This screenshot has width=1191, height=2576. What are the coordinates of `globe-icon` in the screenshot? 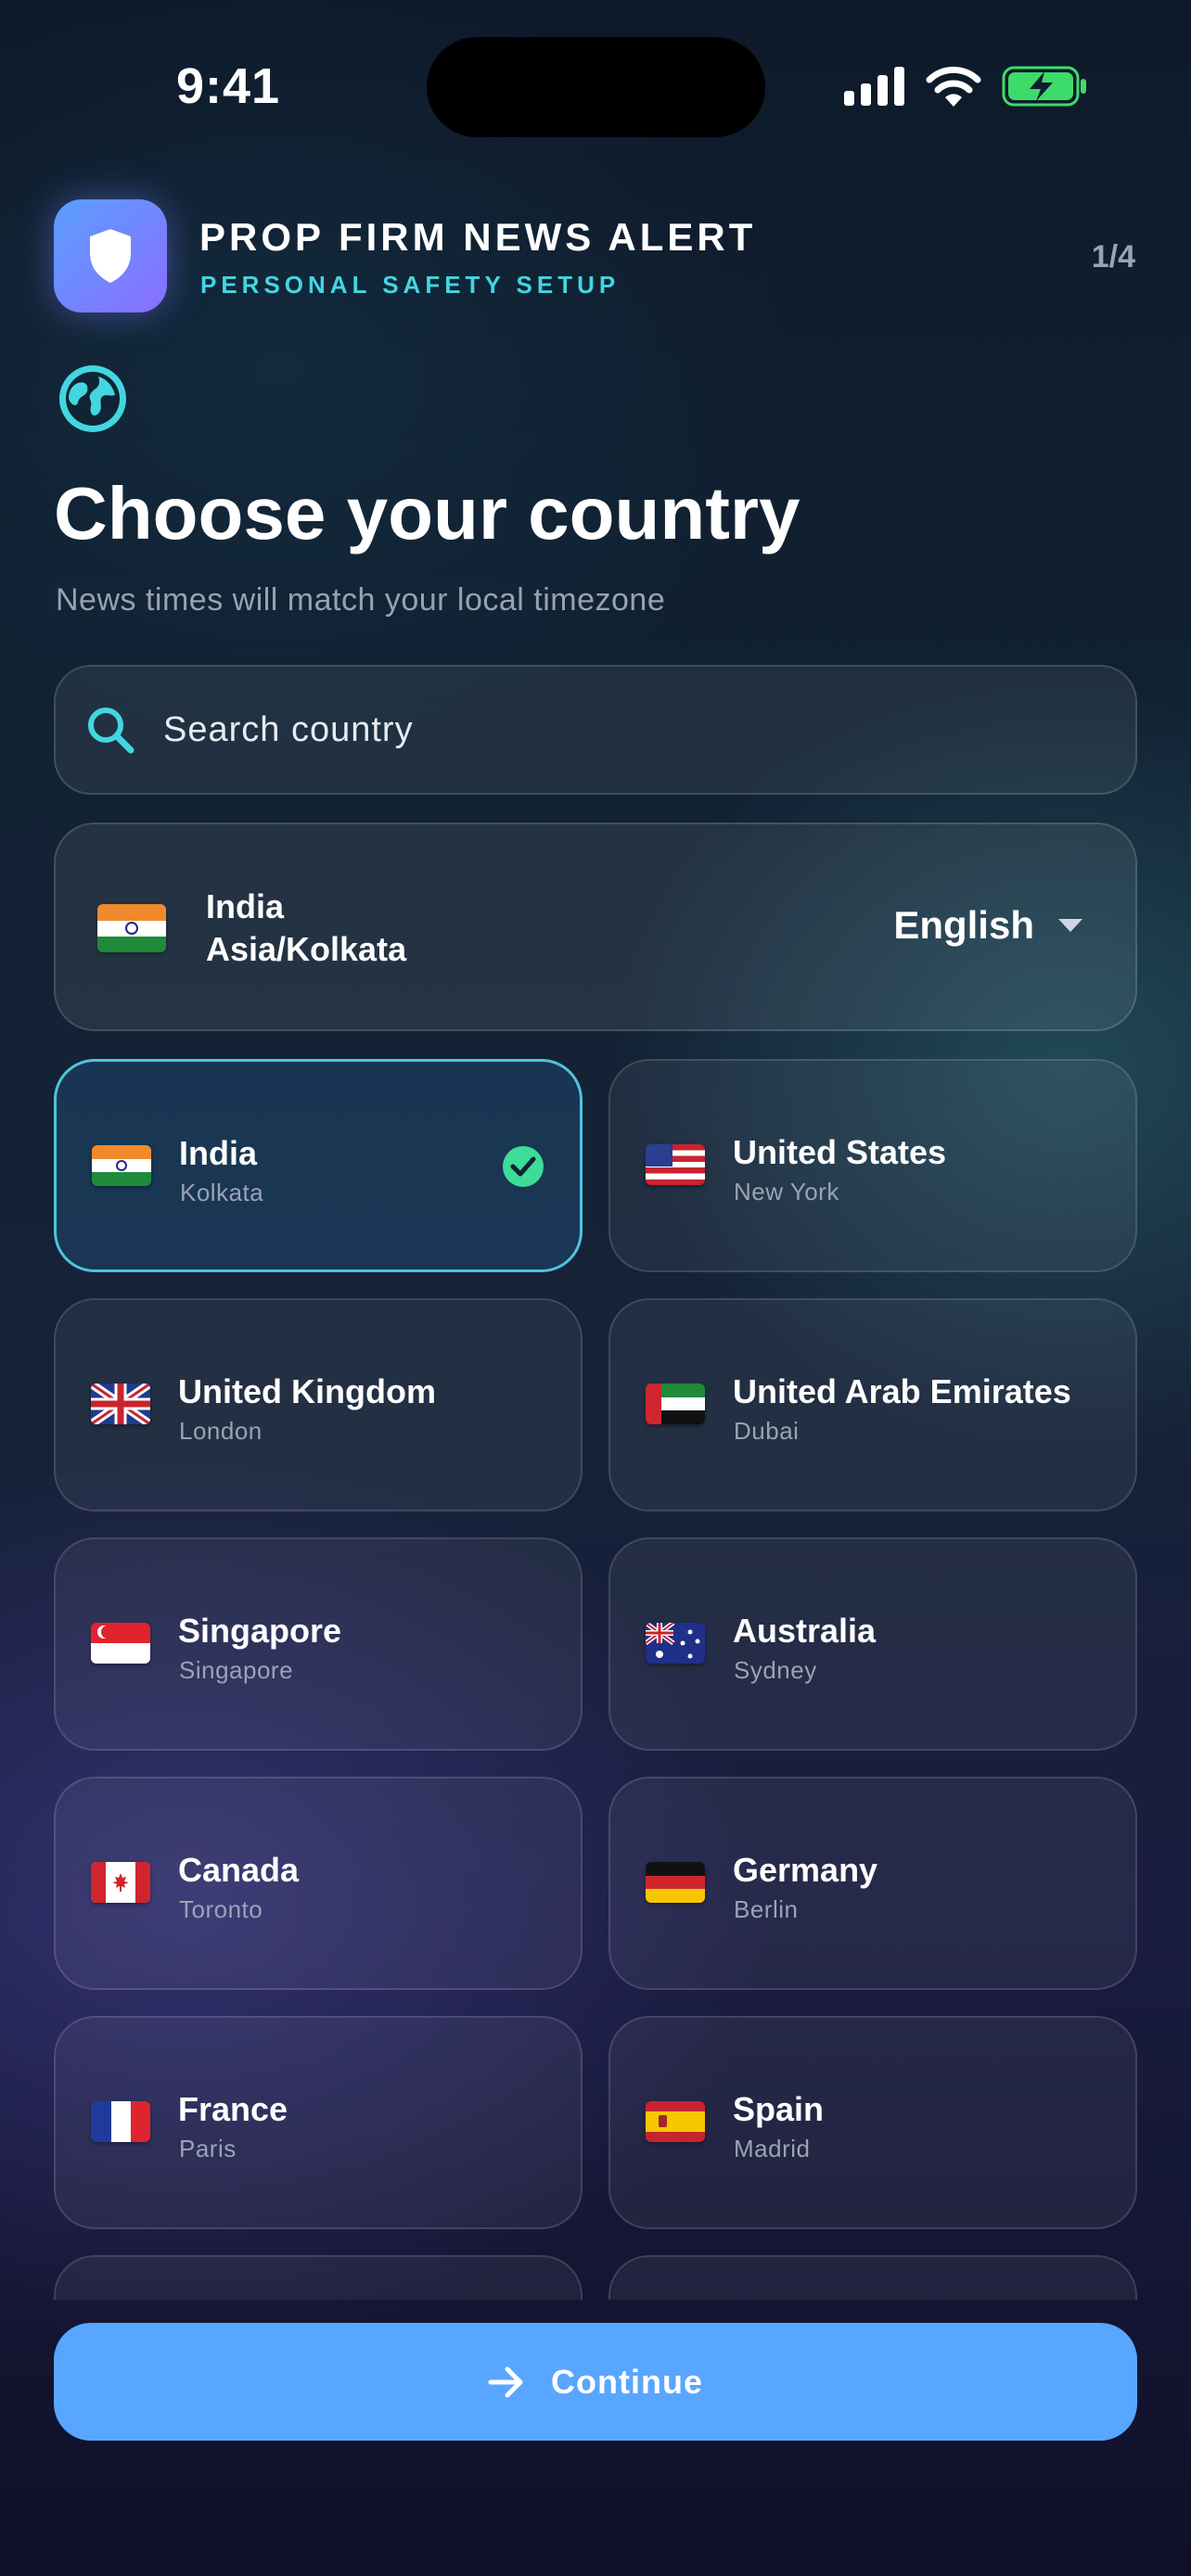 It's located at (92, 398).